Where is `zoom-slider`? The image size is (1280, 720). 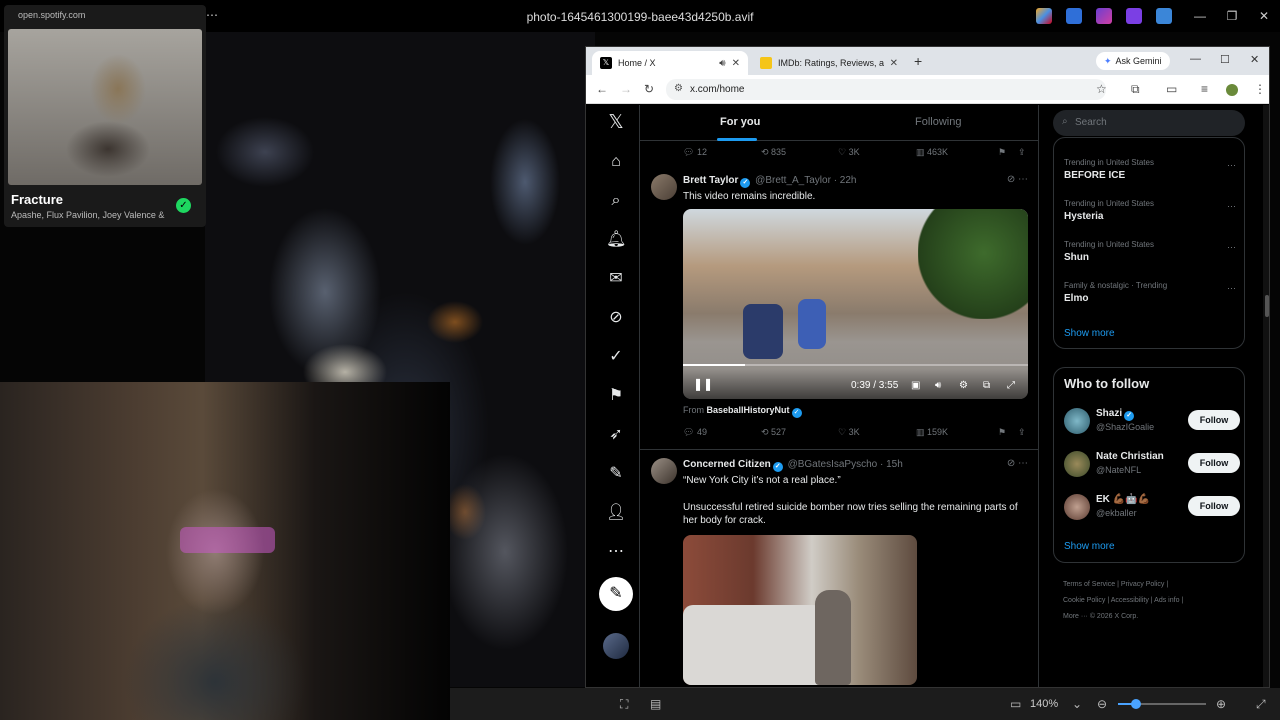 zoom-slider is located at coordinates (1162, 704).